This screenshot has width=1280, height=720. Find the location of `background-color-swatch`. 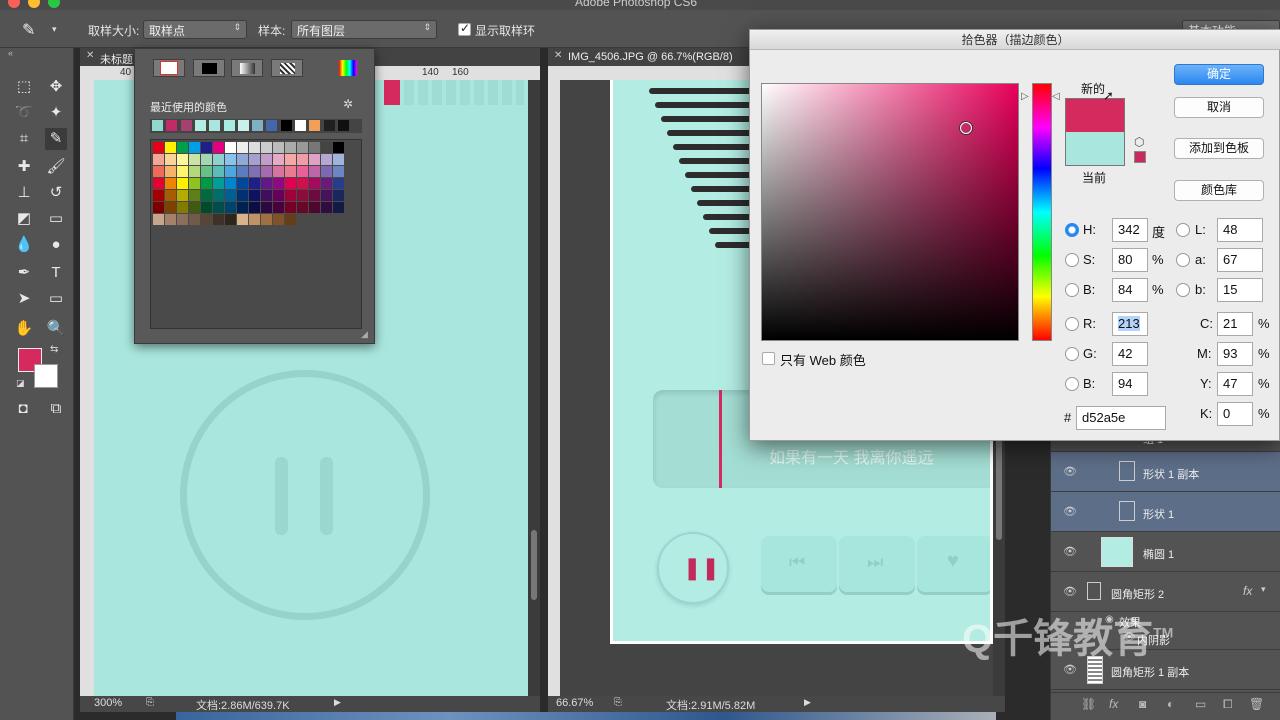

background-color-swatch is located at coordinates (46, 376).